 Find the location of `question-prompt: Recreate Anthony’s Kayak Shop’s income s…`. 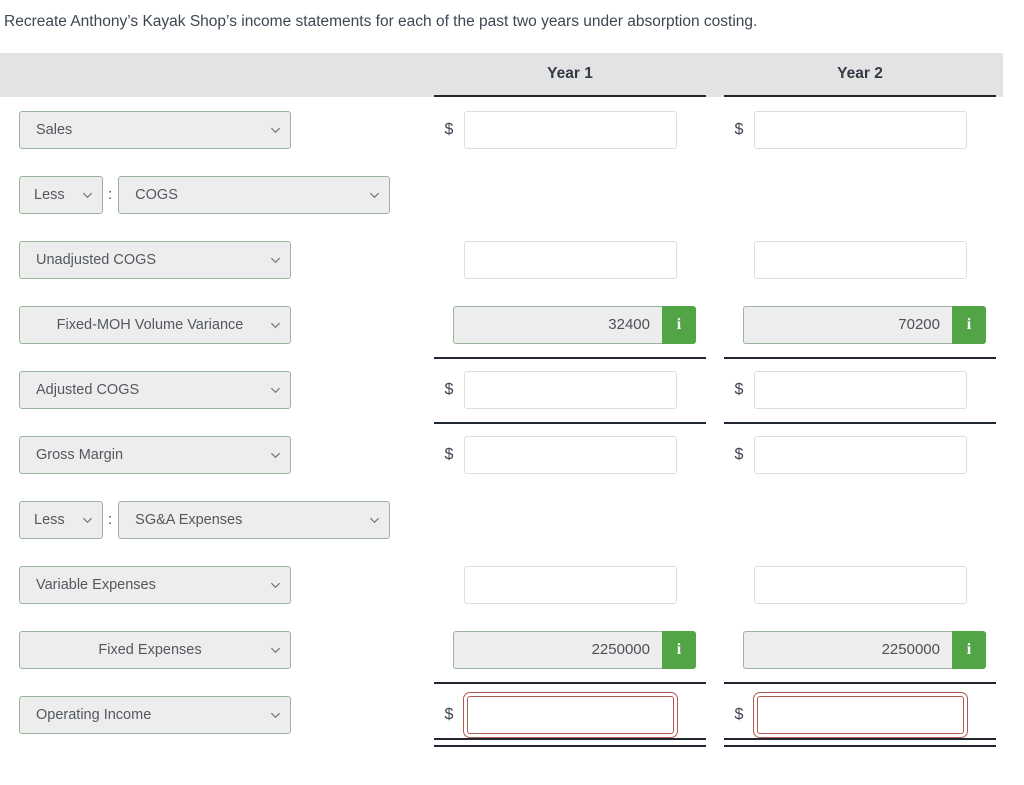

question-prompt: Recreate Anthony’s Kayak Shop’s income s… is located at coordinates (381, 21).